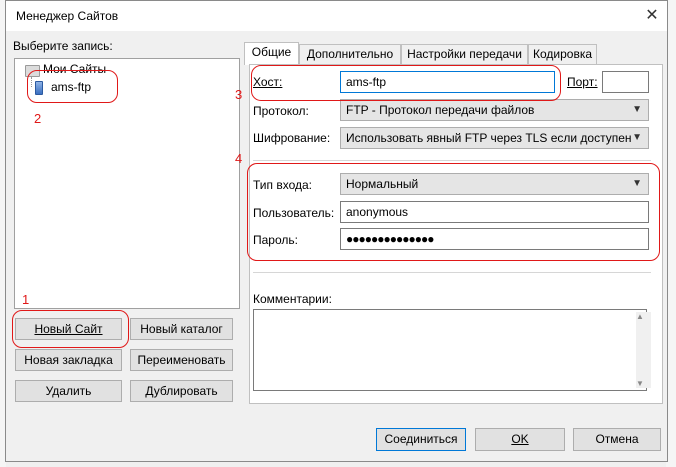  I want to click on delete-label: Удалить, so click(68, 391).